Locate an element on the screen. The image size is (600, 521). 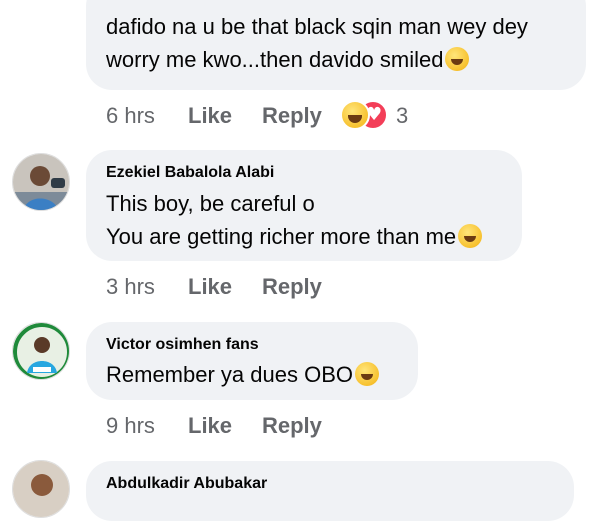
comment-author: Victor osimhen fans is located at coordinates (252, 345).